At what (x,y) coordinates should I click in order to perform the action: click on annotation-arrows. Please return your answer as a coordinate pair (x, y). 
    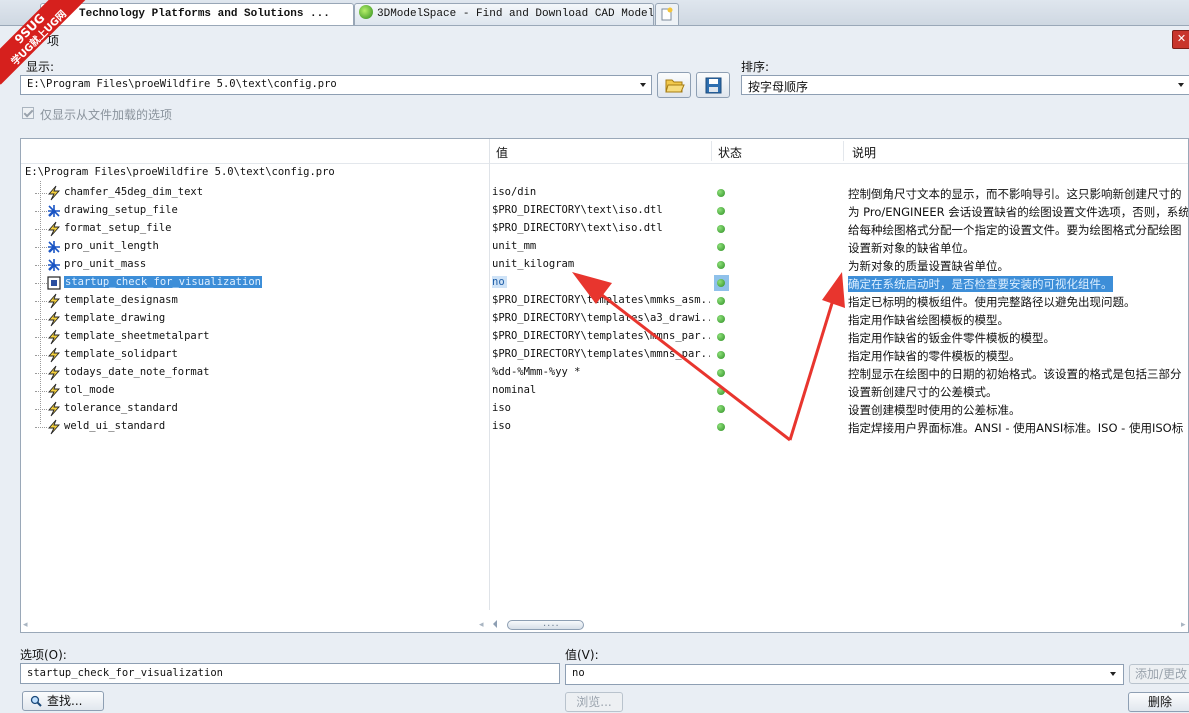
    Looking at the image, I should click on (708, 357).